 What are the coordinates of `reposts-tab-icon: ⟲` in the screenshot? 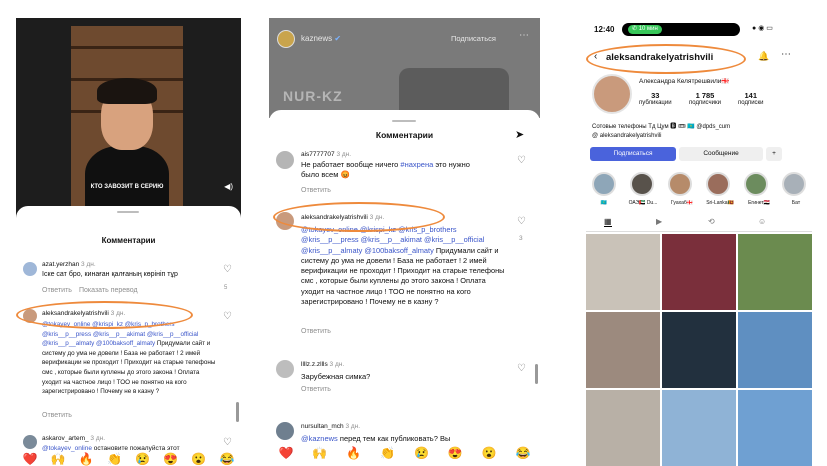 It's located at (711, 221).